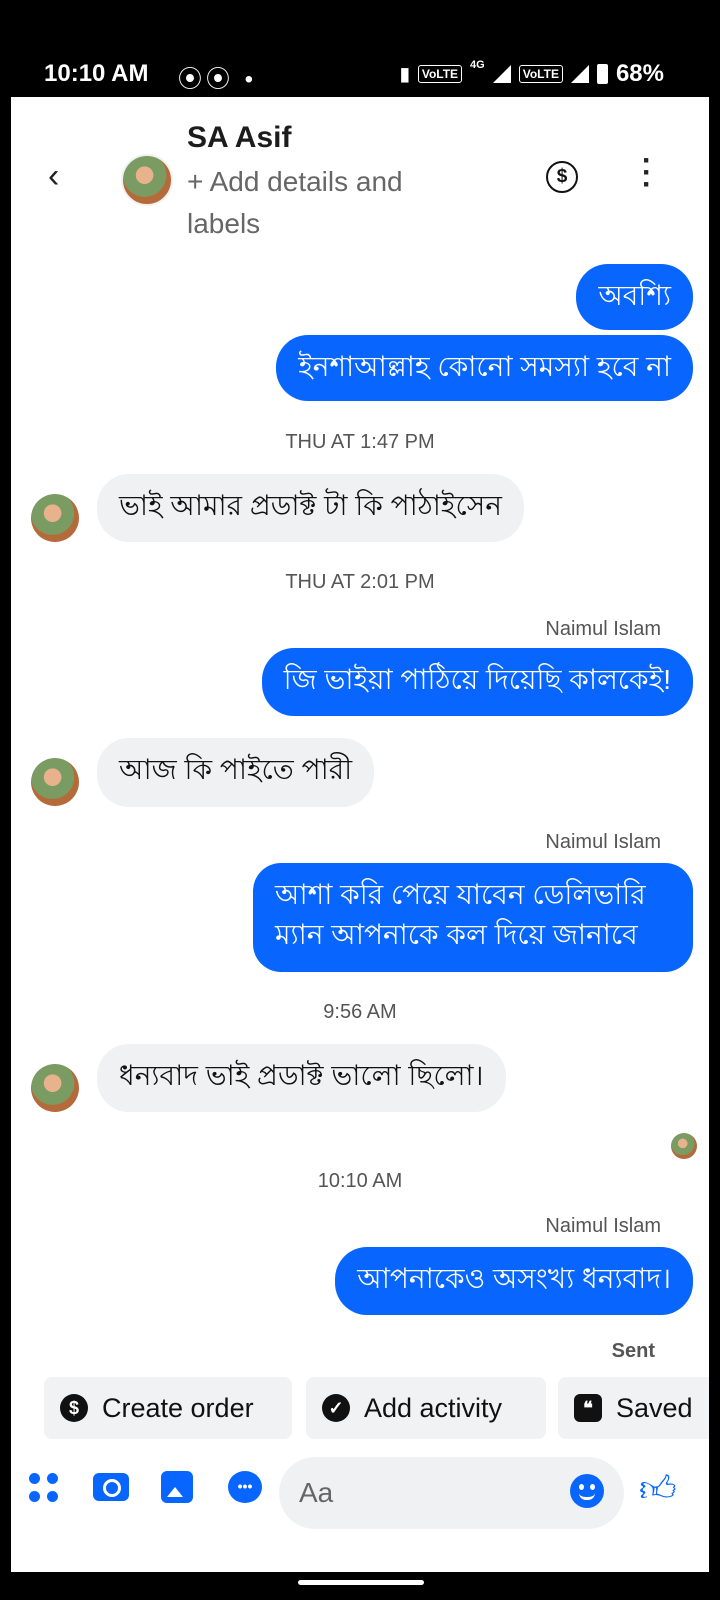 This screenshot has height=1600, width=720. Describe the element at coordinates (360, 1012) in the screenshot. I see `timestamp: 9:56 AM` at that location.